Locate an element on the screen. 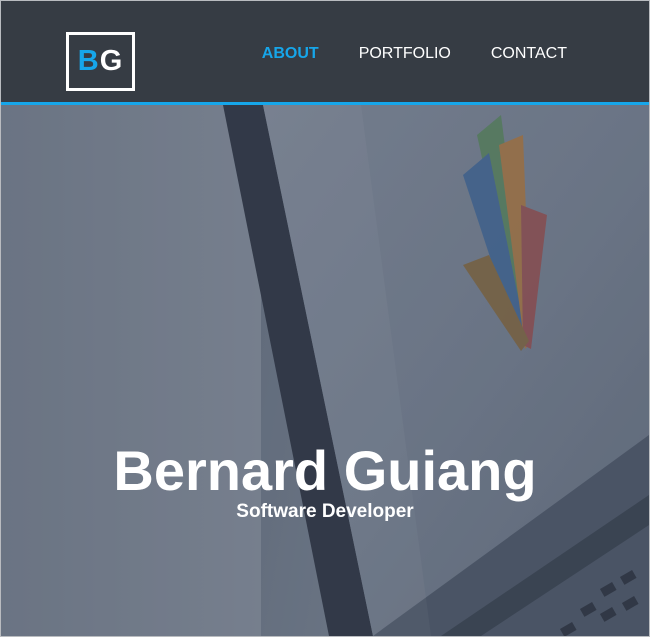 This screenshot has height=637, width=650. hero-subtitle: Software Developer is located at coordinates (325, 511).